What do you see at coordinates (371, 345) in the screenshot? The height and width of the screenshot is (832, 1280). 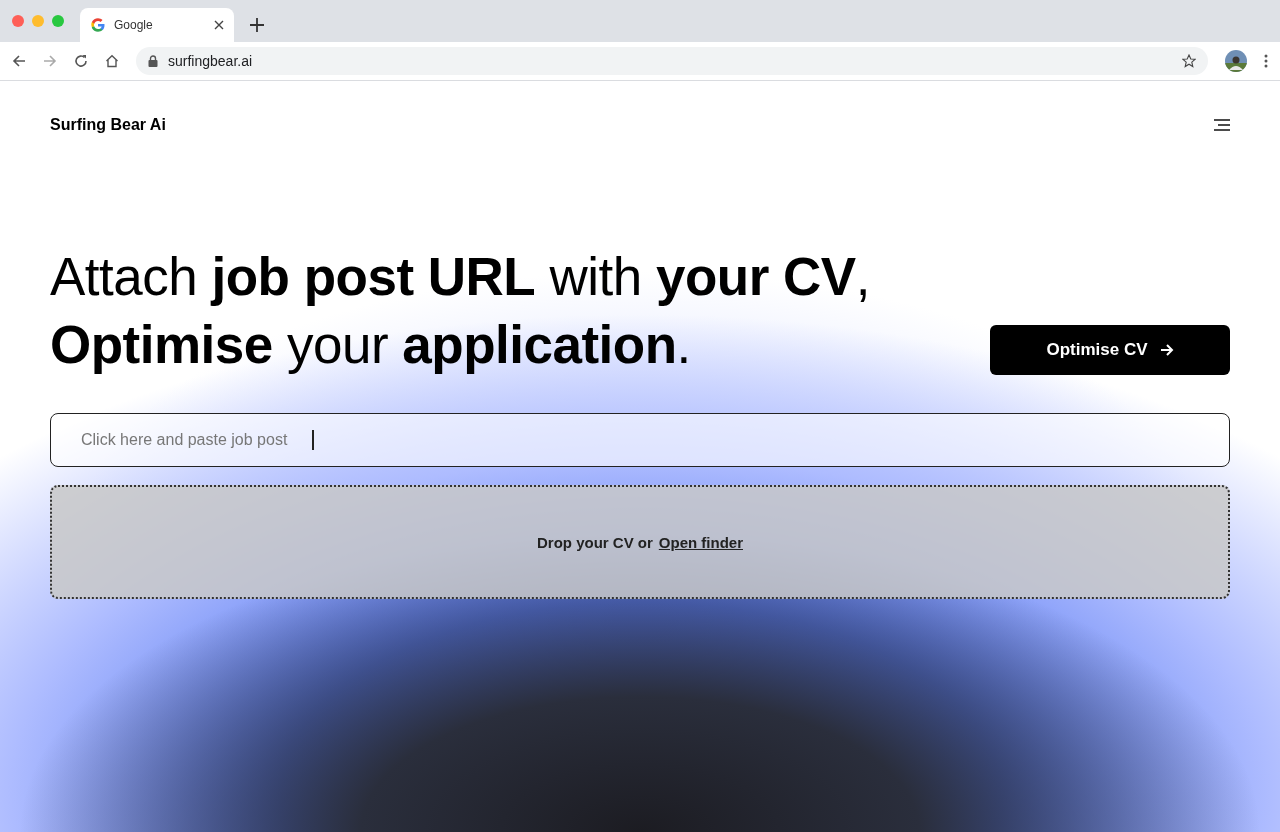 I see `headline: Optimise your application.` at bounding box center [371, 345].